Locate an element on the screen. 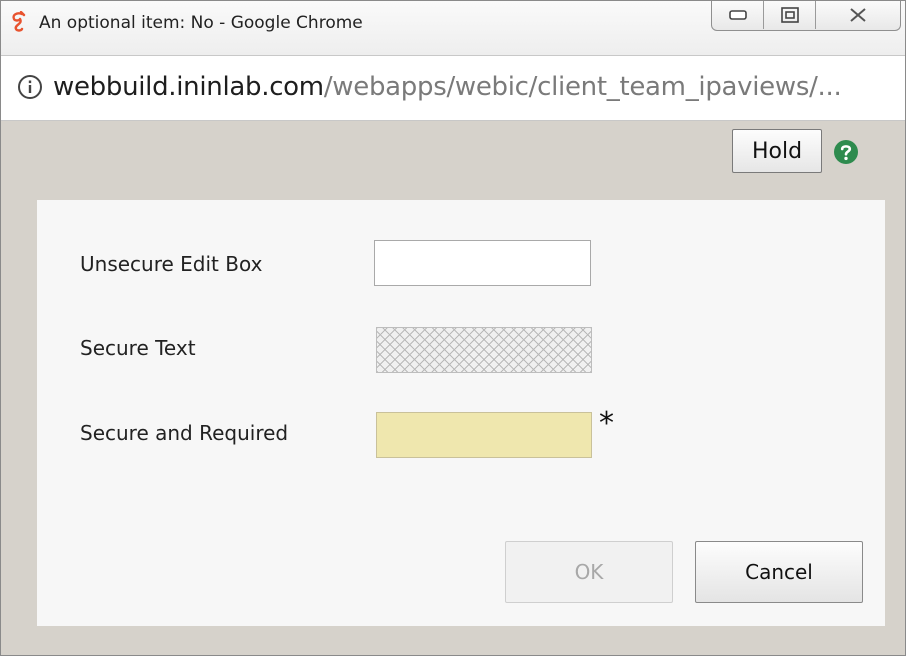 The width and height of the screenshot is (906, 656). window-controls is located at coordinates (806, 16).